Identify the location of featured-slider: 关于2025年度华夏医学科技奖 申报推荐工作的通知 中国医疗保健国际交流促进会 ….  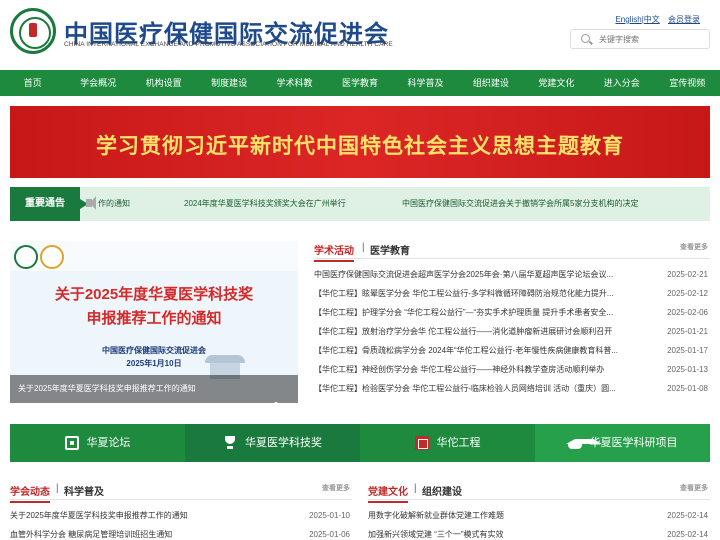
(154, 322).